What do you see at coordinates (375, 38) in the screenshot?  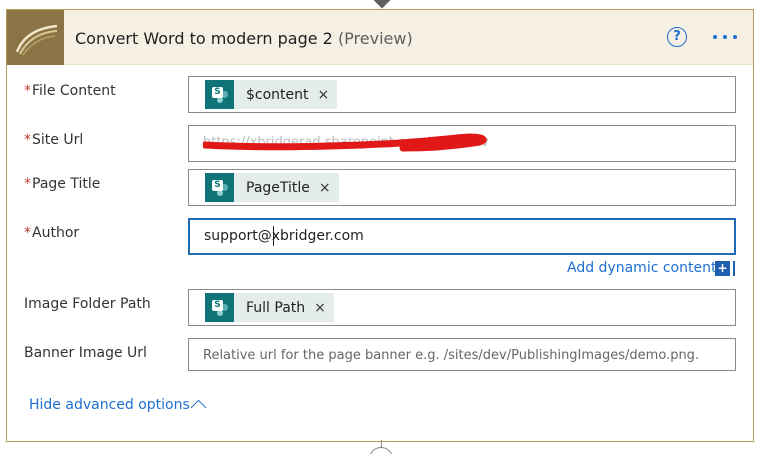 I see `preview-tag: (Preview)` at bounding box center [375, 38].